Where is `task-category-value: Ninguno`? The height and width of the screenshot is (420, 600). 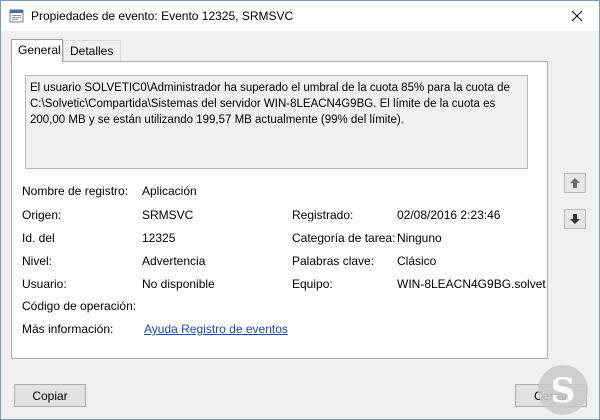
task-category-value: Ninguno is located at coordinates (419, 238).